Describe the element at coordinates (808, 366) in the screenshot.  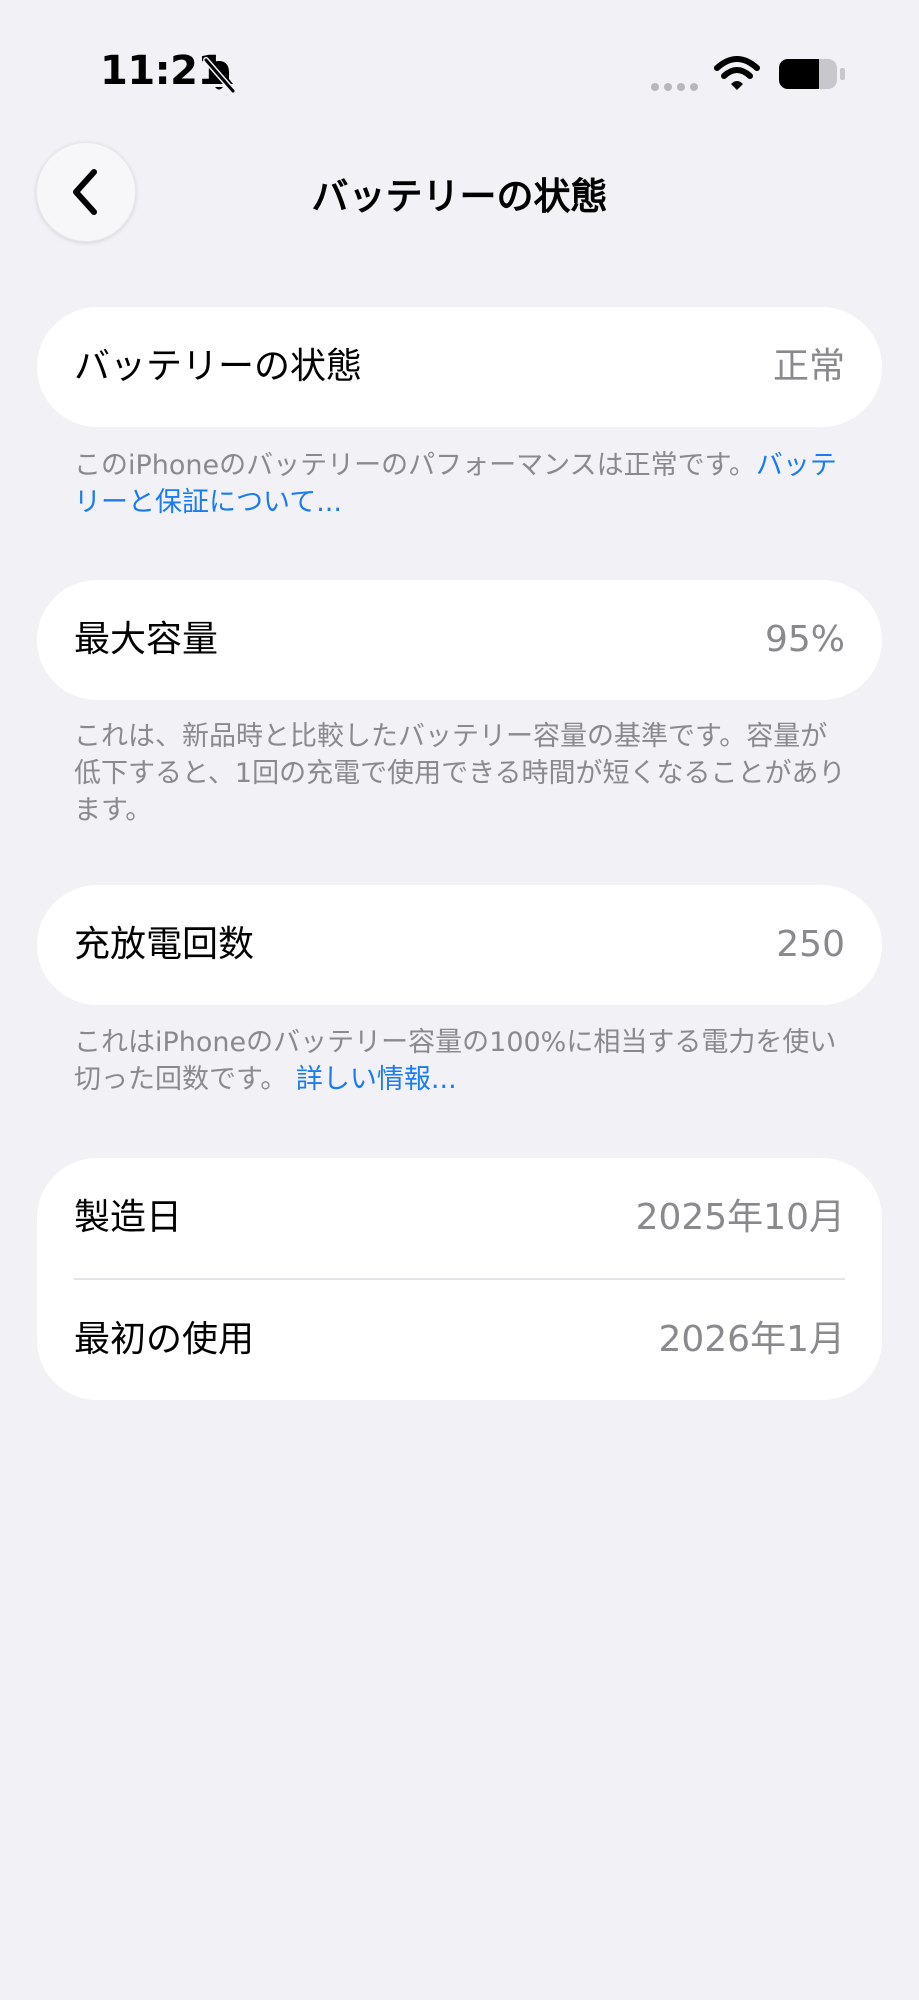
I see `battery-health-value: 正常` at that location.